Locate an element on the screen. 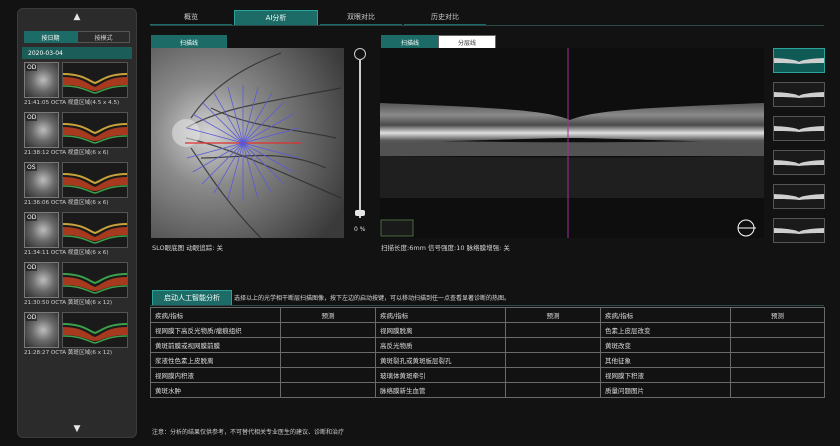 The height and width of the screenshot is (446, 840). sidebar-tabs: 按日期 按模式 is located at coordinates (77, 37).